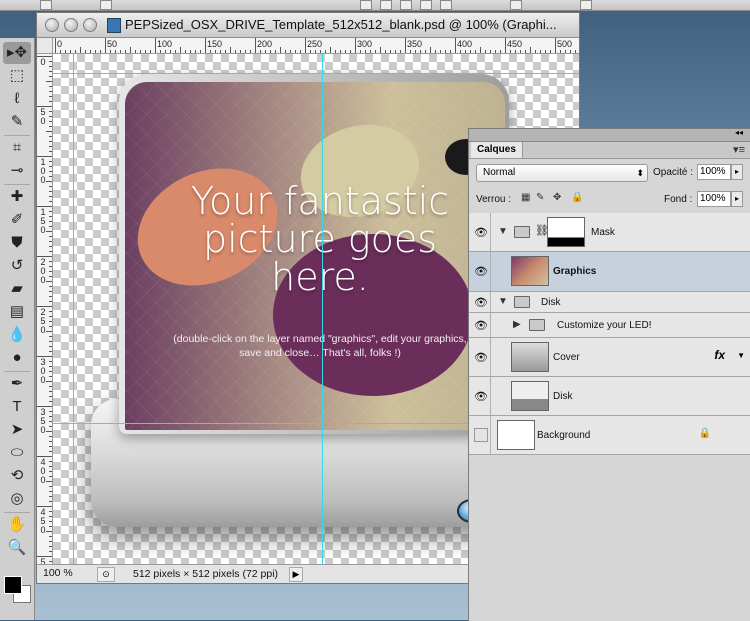 The width and height of the screenshot is (750, 621). I want to click on layer-row-disk-group: 👁 ▼ Disk, so click(609, 302).